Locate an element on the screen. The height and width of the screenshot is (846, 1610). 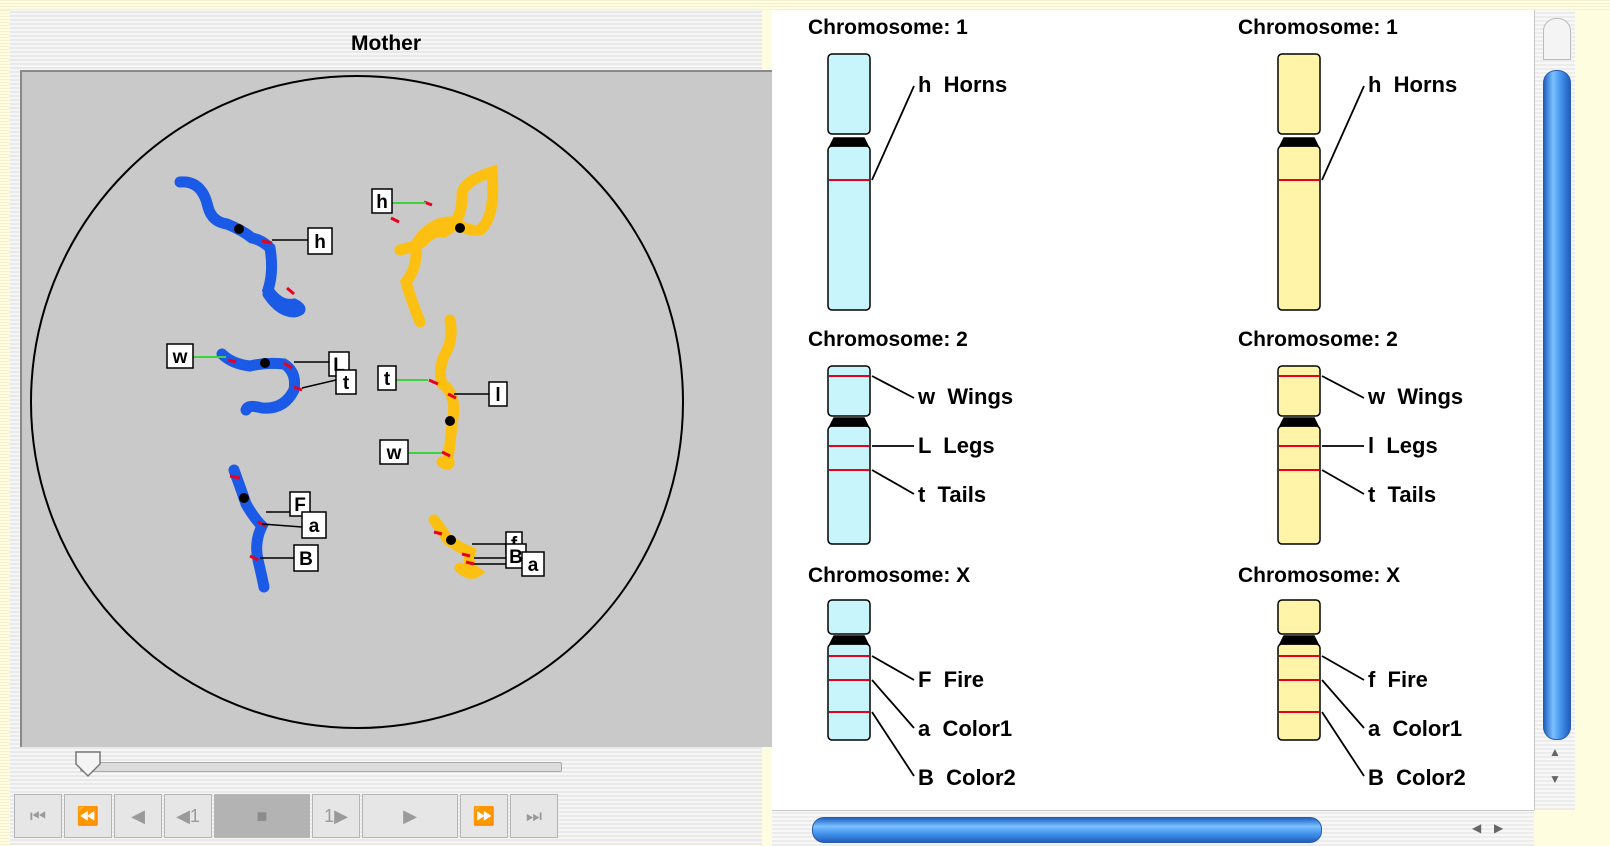
gene-label: F Fire is located at coordinates (951, 679).